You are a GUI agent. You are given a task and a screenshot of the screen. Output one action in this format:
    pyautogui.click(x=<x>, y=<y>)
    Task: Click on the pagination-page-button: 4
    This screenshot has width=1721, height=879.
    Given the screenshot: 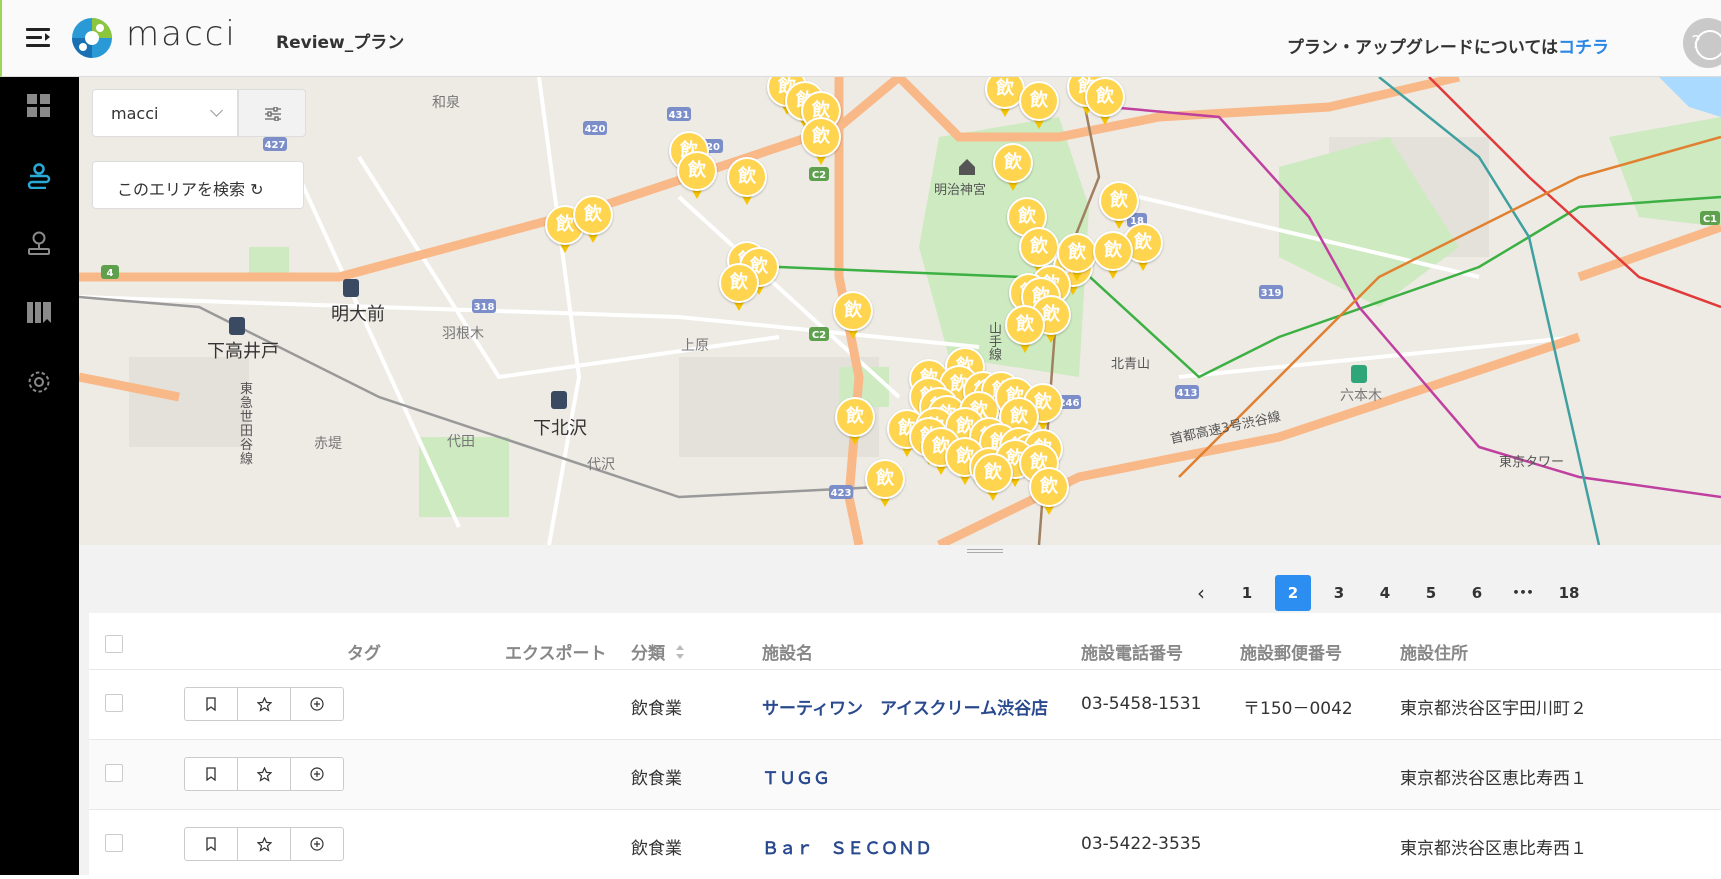 What is the action you would take?
    pyautogui.click(x=1385, y=593)
    